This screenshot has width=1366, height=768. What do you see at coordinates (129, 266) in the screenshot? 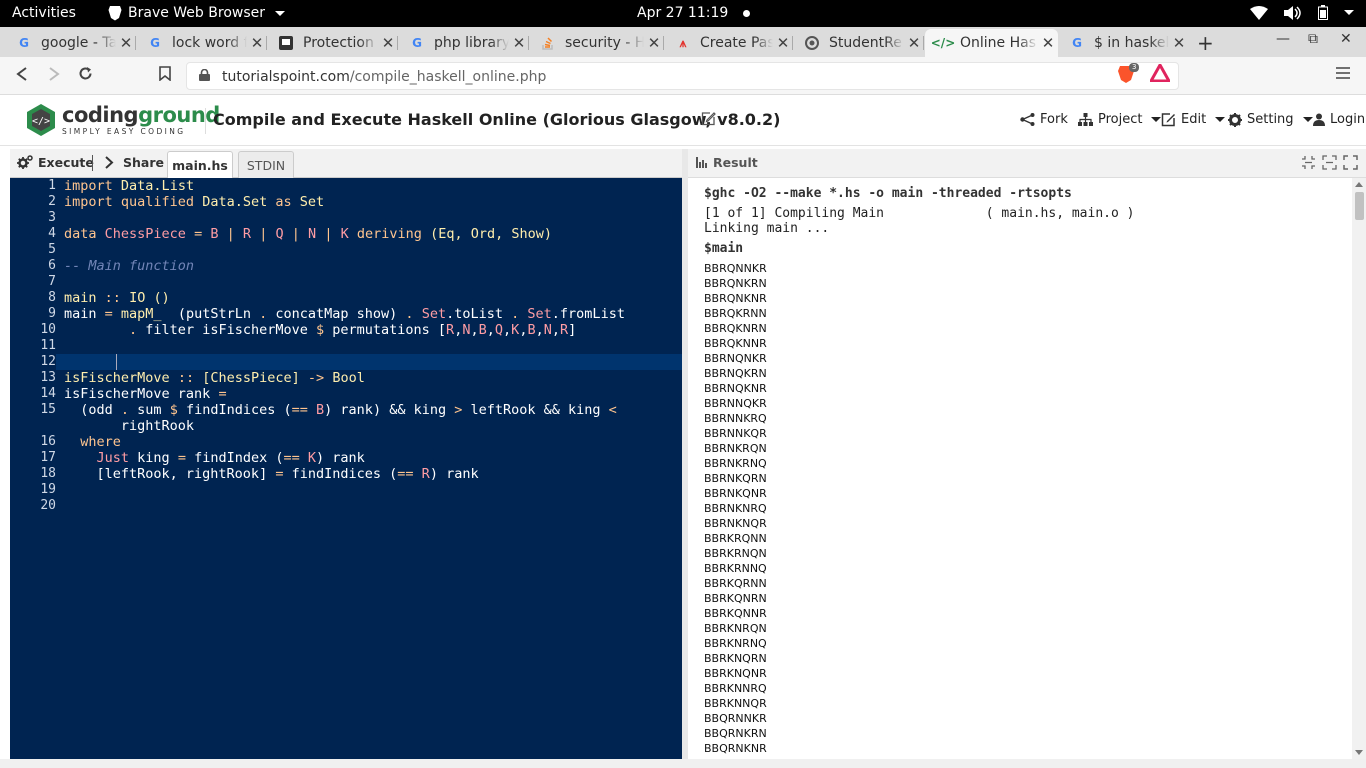
I see `code-comment: -- Main function` at bounding box center [129, 266].